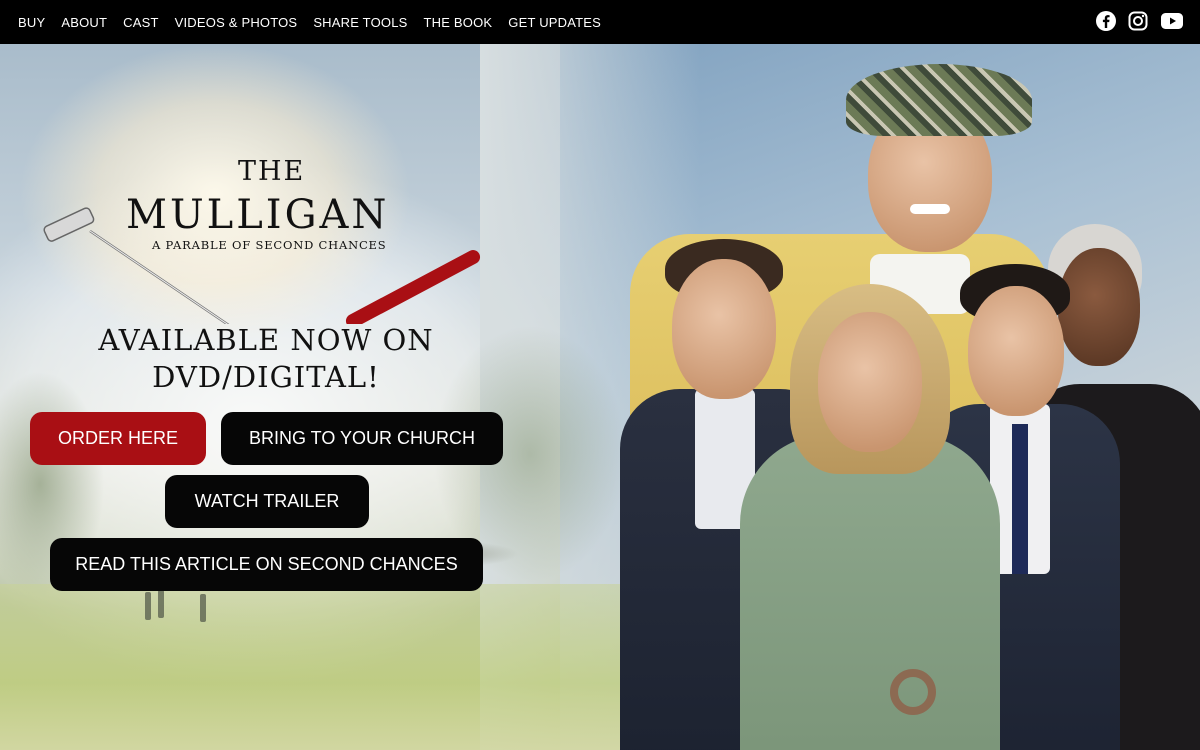  What do you see at coordinates (266, 340) in the screenshot?
I see `availability-line-1: AVAILABLE NOW ON` at bounding box center [266, 340].